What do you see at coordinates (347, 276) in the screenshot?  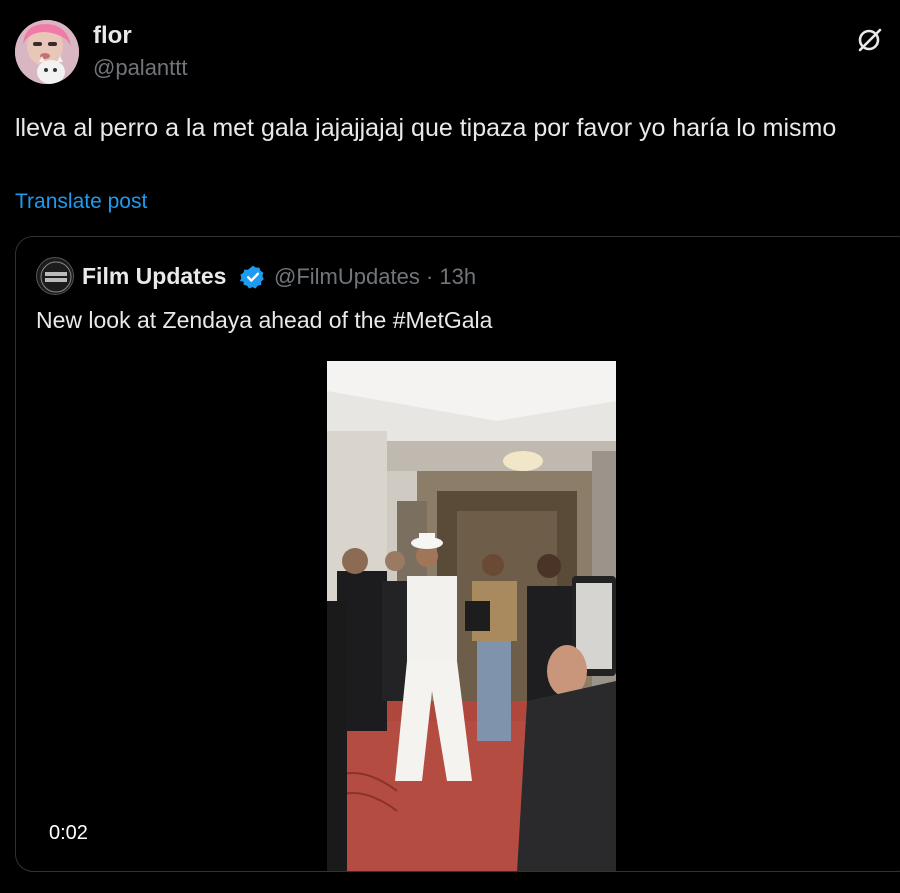 I see `quoted-author-handle: @FilmUpdates` at bounding box center [347, 276].